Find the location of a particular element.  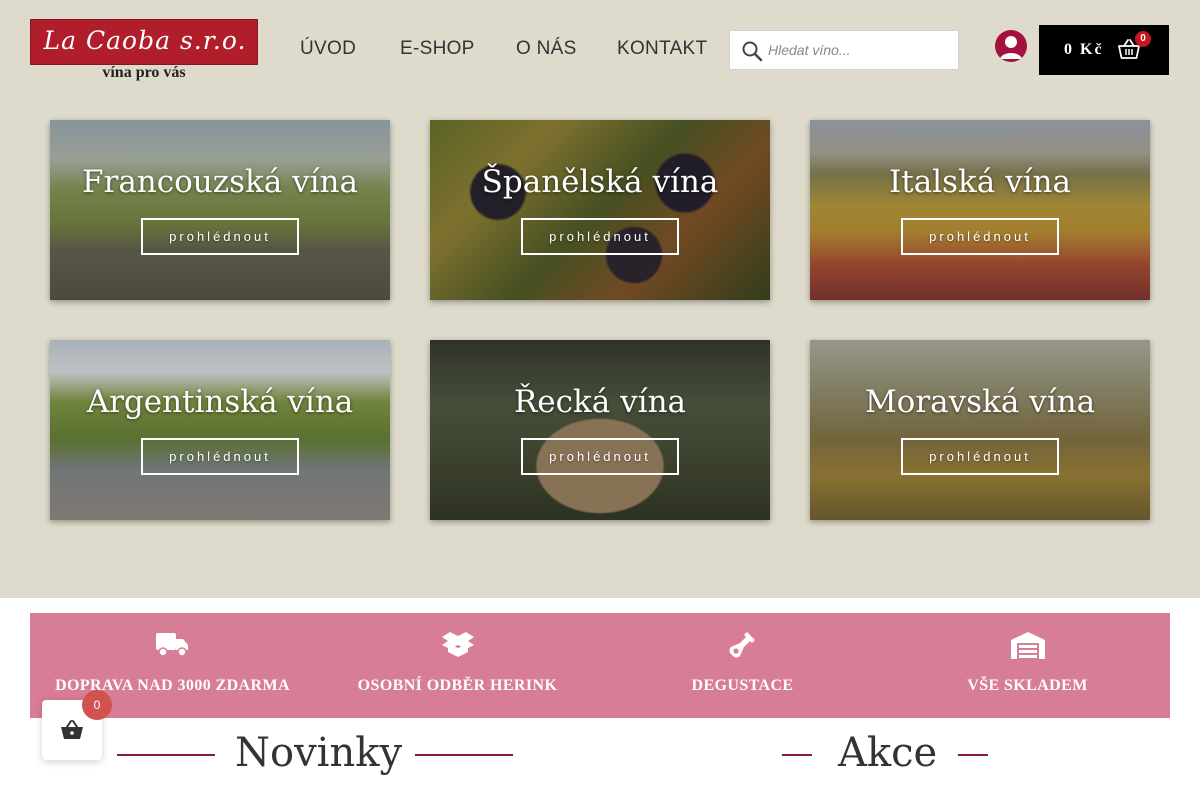

floating-basket-count: 0 is located at coordinates (97, 705).